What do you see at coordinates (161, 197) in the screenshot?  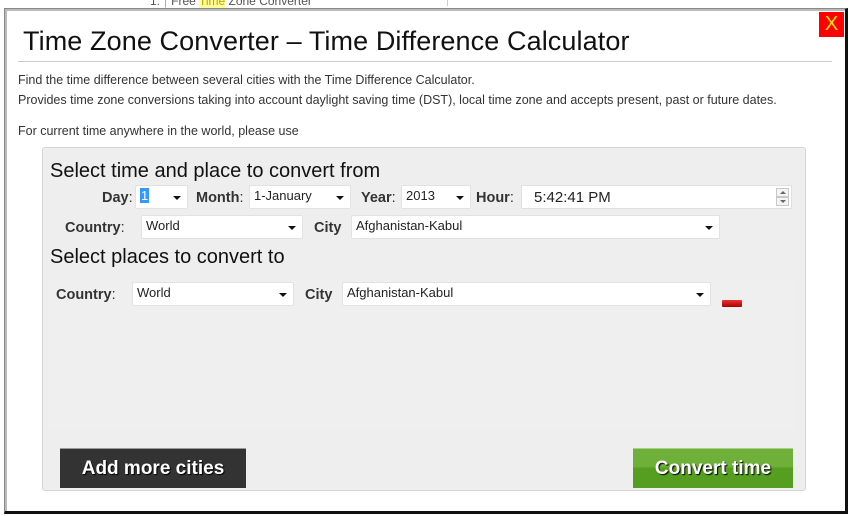 I see `day-select: 1` at bounding box center [161, 197].